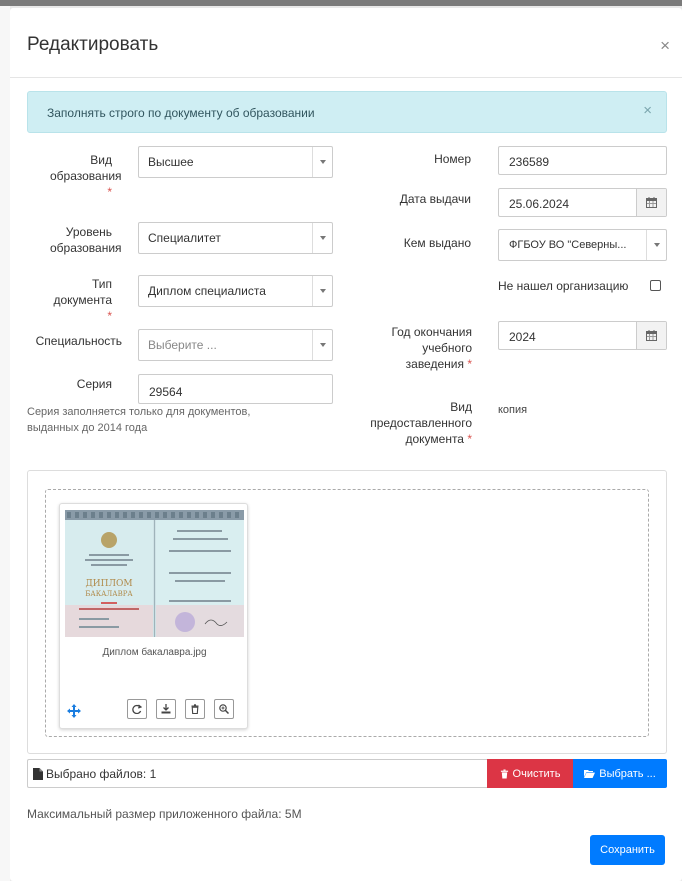 Image resolution: width=682 pixels, height=881 pixels. I want to click on rotate-icon, so click(137, 709).